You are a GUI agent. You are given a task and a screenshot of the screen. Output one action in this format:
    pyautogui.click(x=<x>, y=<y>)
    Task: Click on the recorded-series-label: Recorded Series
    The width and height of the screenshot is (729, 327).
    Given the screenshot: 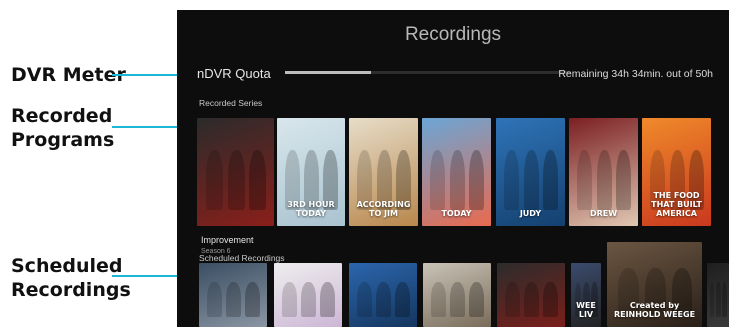 What is the action you would take?
    pyautogui.click(x=231, y=103)
    